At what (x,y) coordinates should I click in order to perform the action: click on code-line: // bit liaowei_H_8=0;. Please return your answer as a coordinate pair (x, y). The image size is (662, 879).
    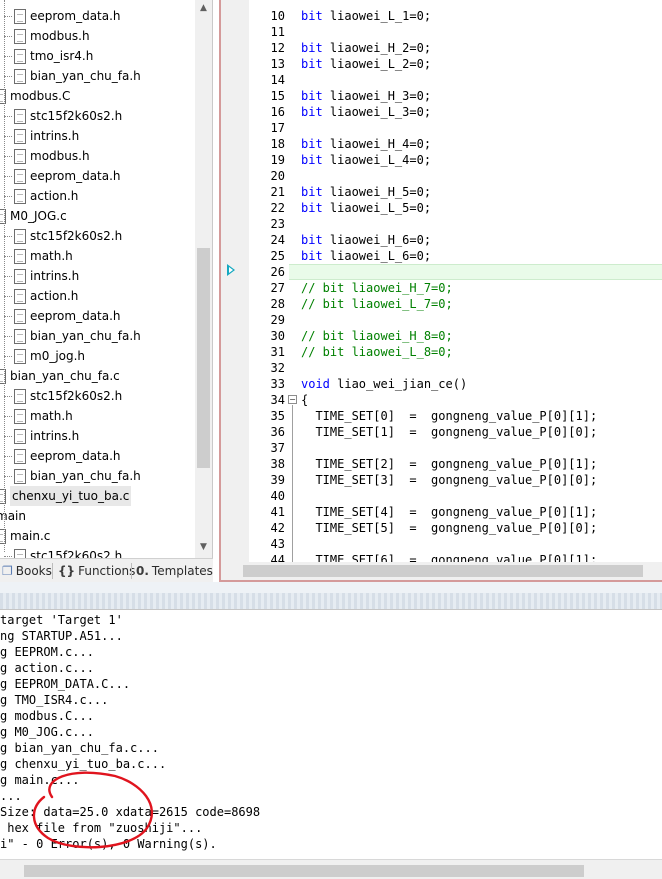
    Looking at the image, I should click on (377, 336).